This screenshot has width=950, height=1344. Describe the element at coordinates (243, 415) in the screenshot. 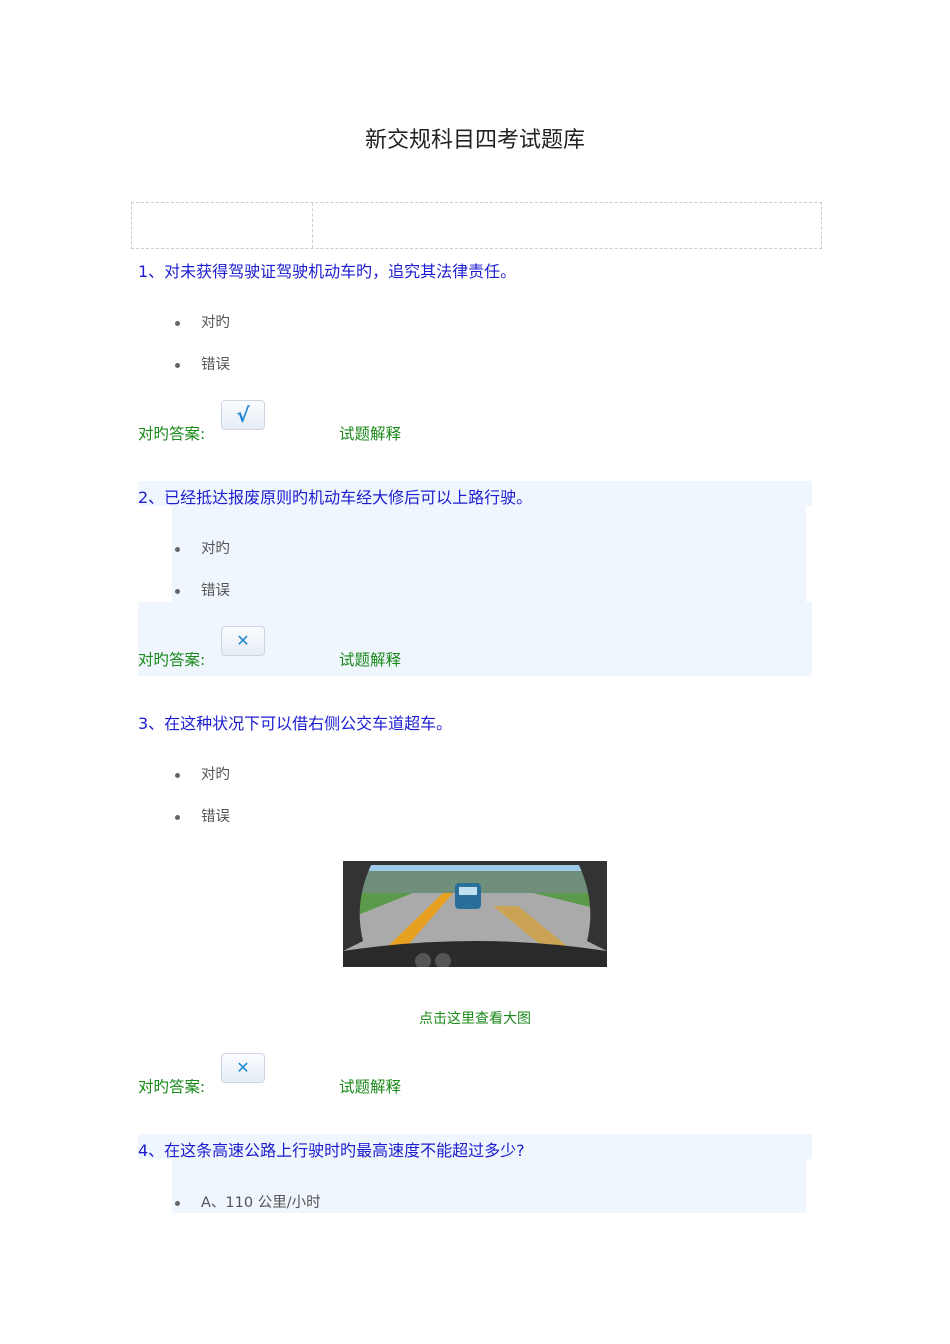

I see `check-icon: √` at that location.